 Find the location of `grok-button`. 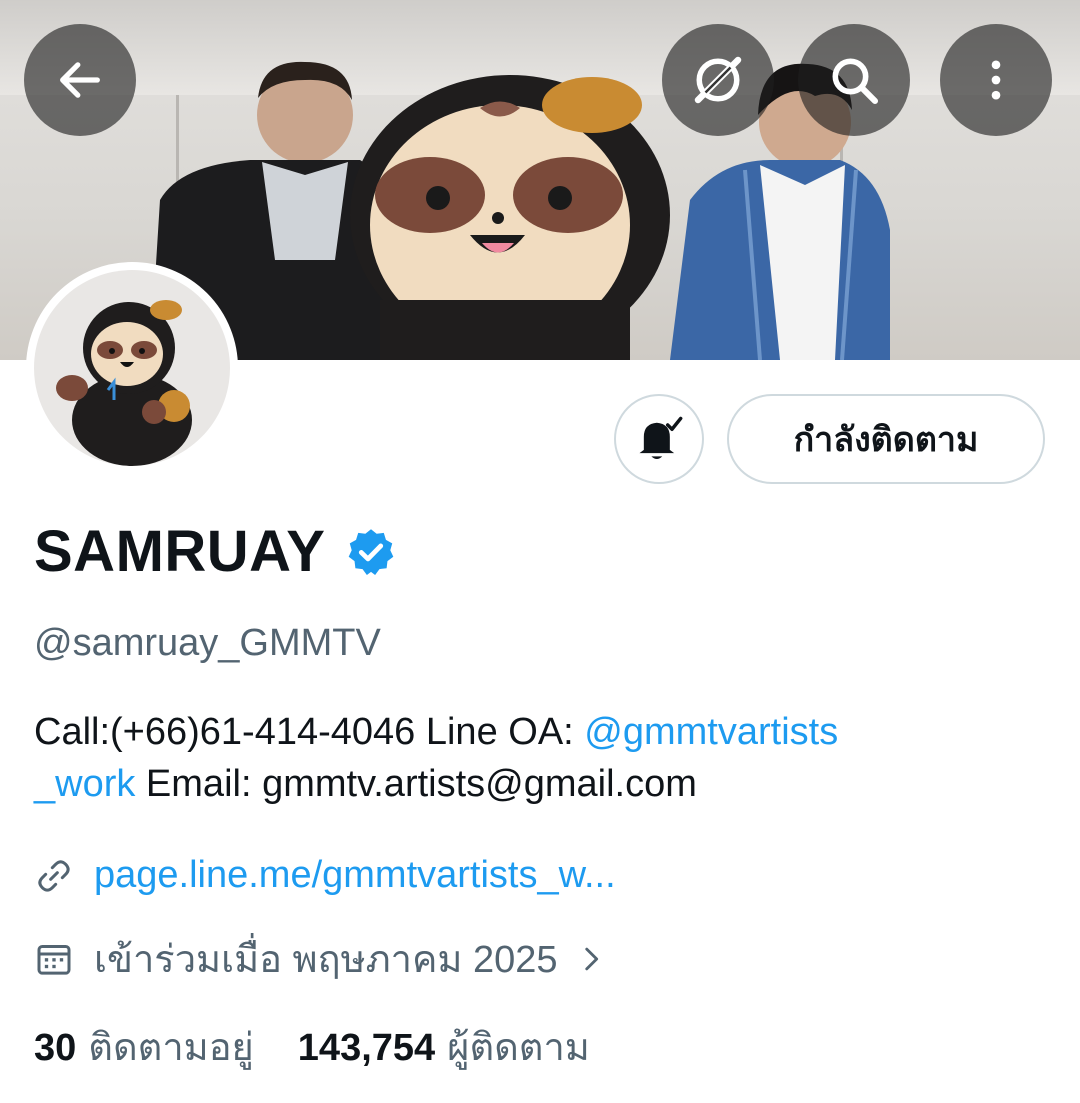

grok-button is located at coordinates (718, 80).